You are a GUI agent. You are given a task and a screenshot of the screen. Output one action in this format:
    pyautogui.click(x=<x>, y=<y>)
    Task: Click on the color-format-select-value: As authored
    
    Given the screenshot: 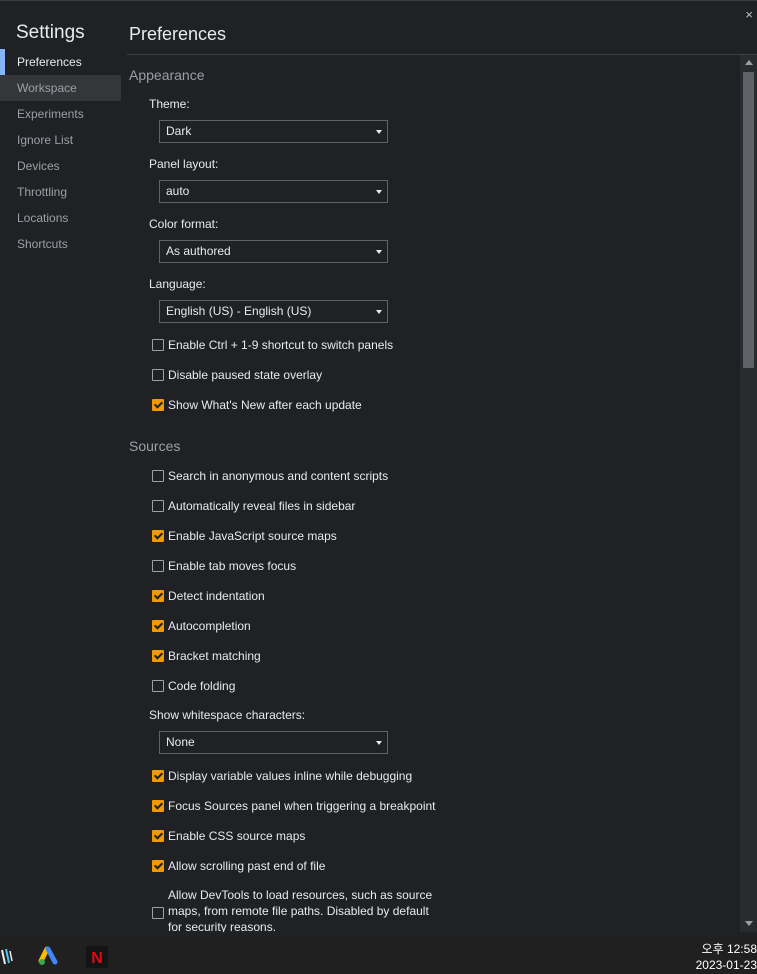 What is the action you would take?
    pyautogui.click(x=198, y=251)
    